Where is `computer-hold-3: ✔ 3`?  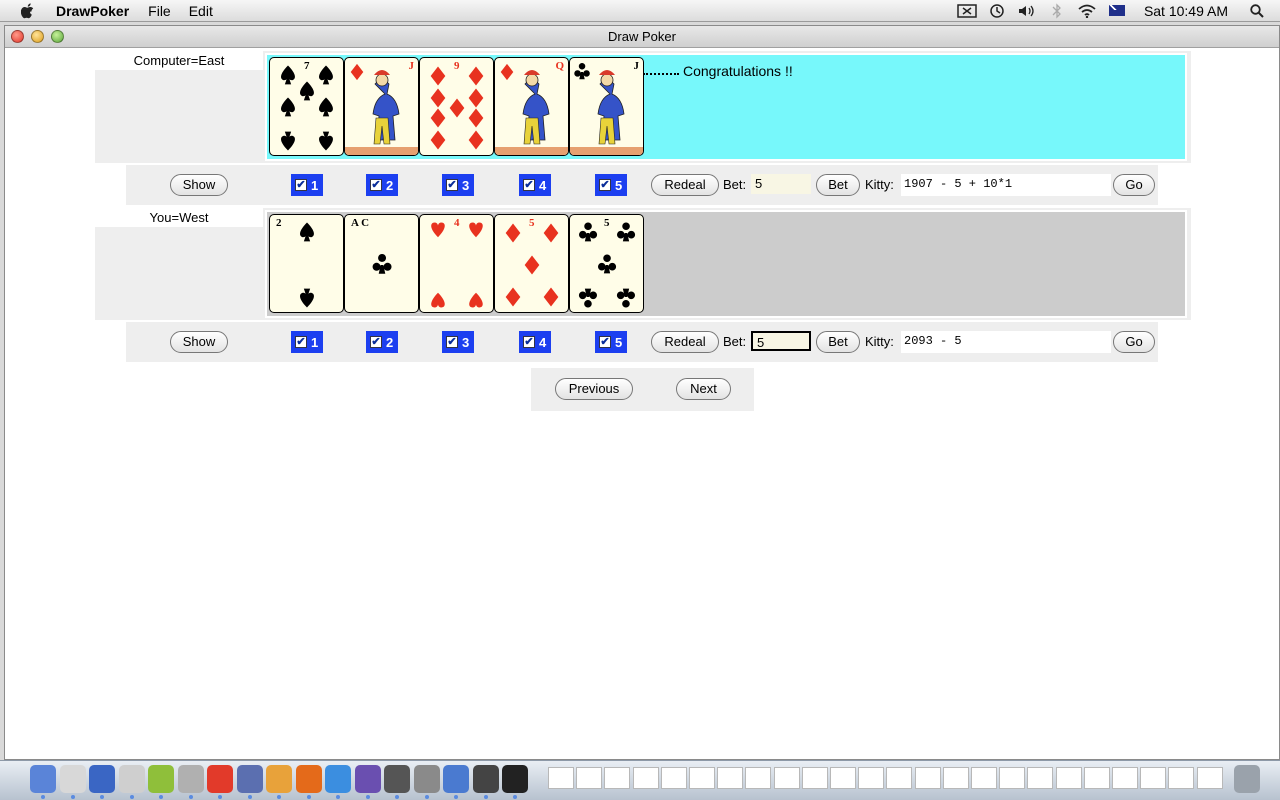 computer-hold-3: ✔ 3 is located at coordinates (458, 185).